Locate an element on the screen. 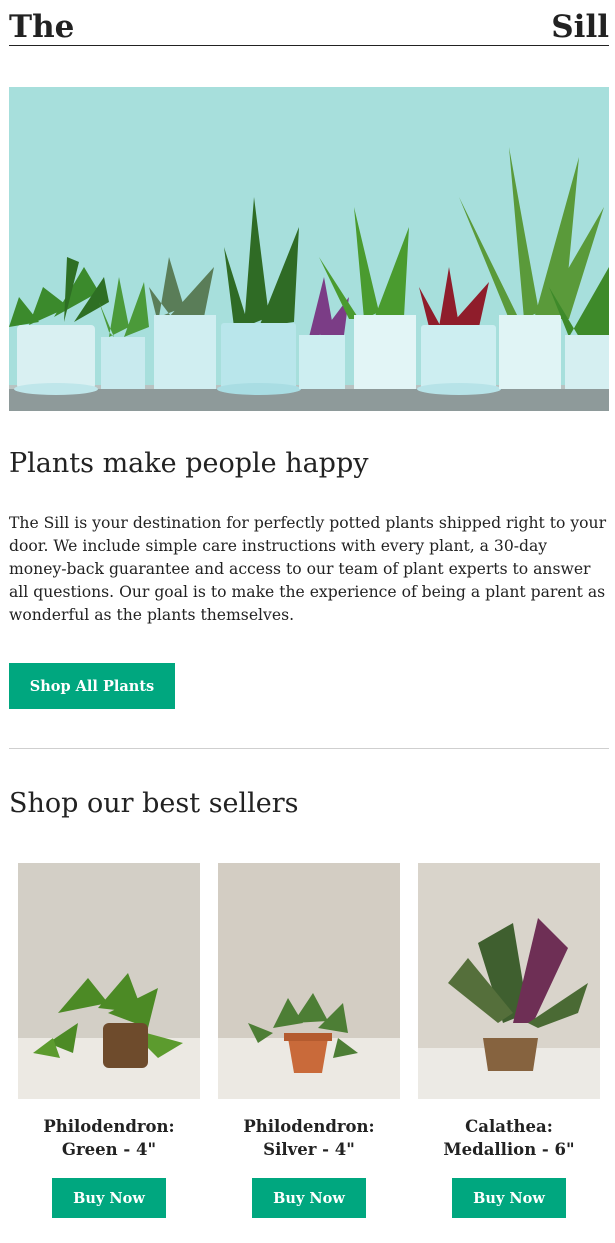 This screenshot has width=615, height=1243. intro-title: Plants make people happy is located at coordinates (189, 463).